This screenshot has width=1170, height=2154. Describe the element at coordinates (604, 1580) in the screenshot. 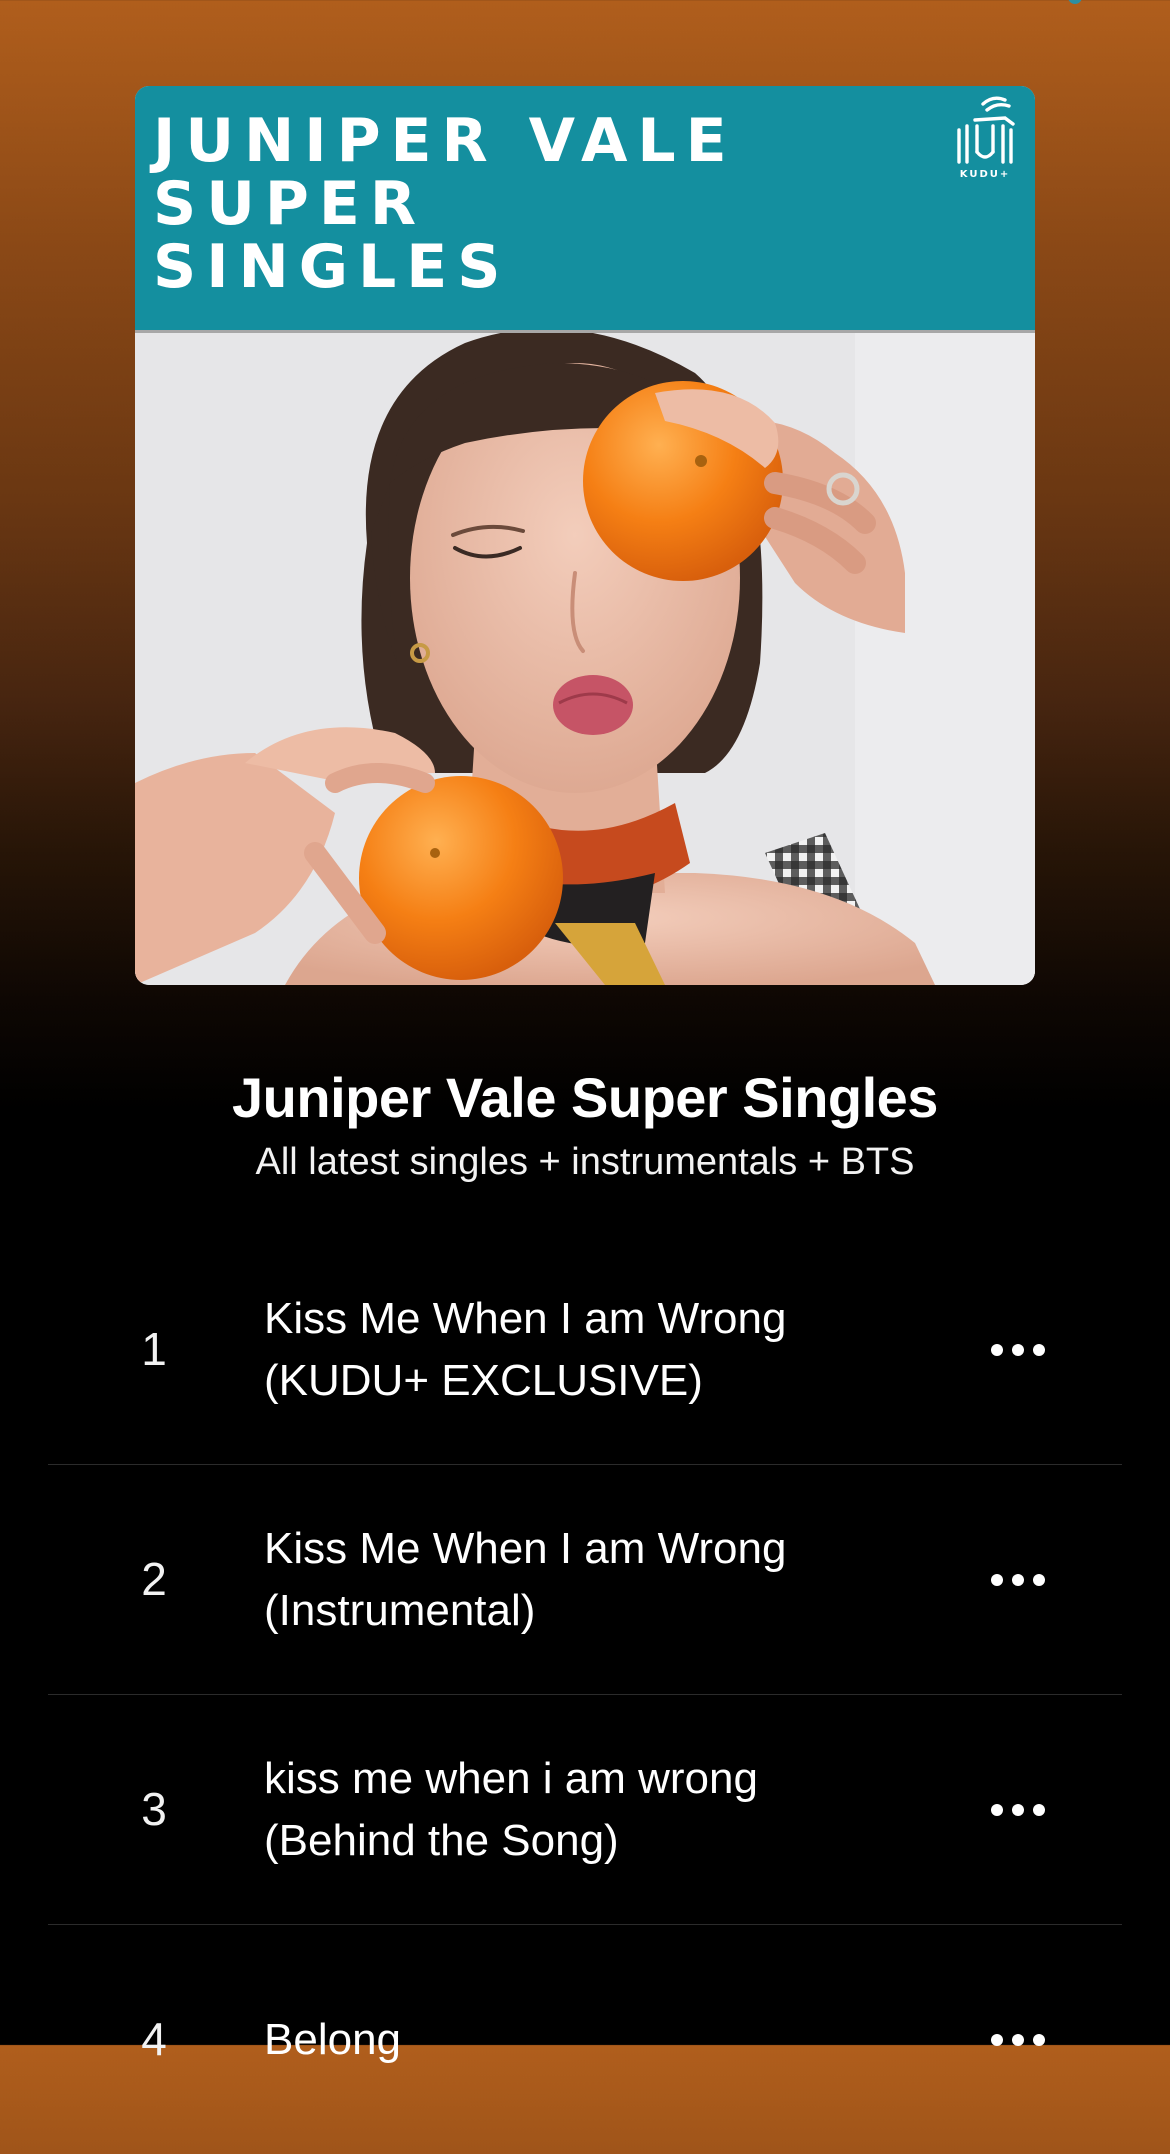

I see `track-title: Kiss Me When I am Wrong (Instrumental)` at that location.